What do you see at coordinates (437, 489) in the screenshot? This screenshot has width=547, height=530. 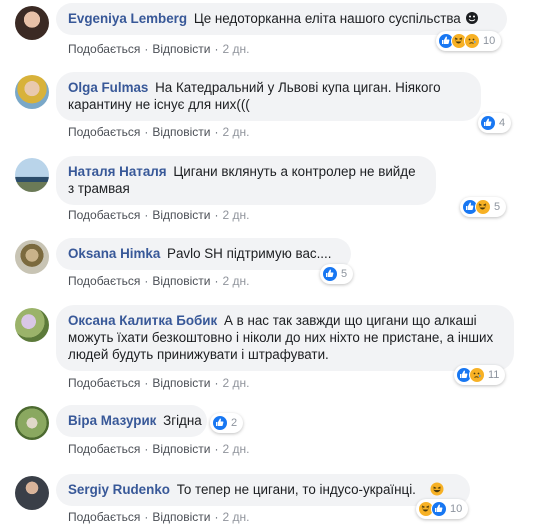 I see `laughing-emoji-icon` at bounding box center [437, 489].